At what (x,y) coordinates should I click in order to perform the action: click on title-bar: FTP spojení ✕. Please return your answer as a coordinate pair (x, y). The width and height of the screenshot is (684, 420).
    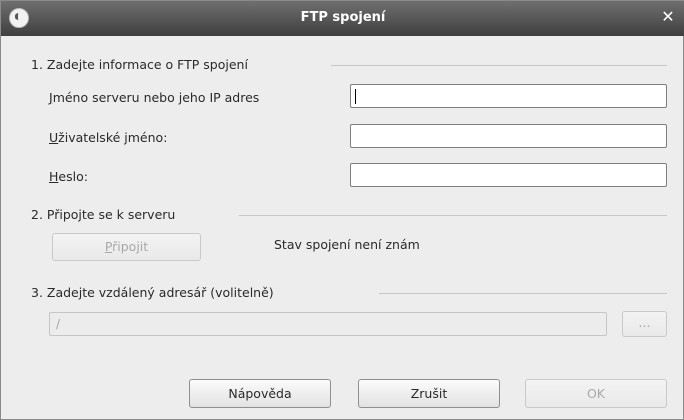
    Looking at the image, I should click on (342, 18).